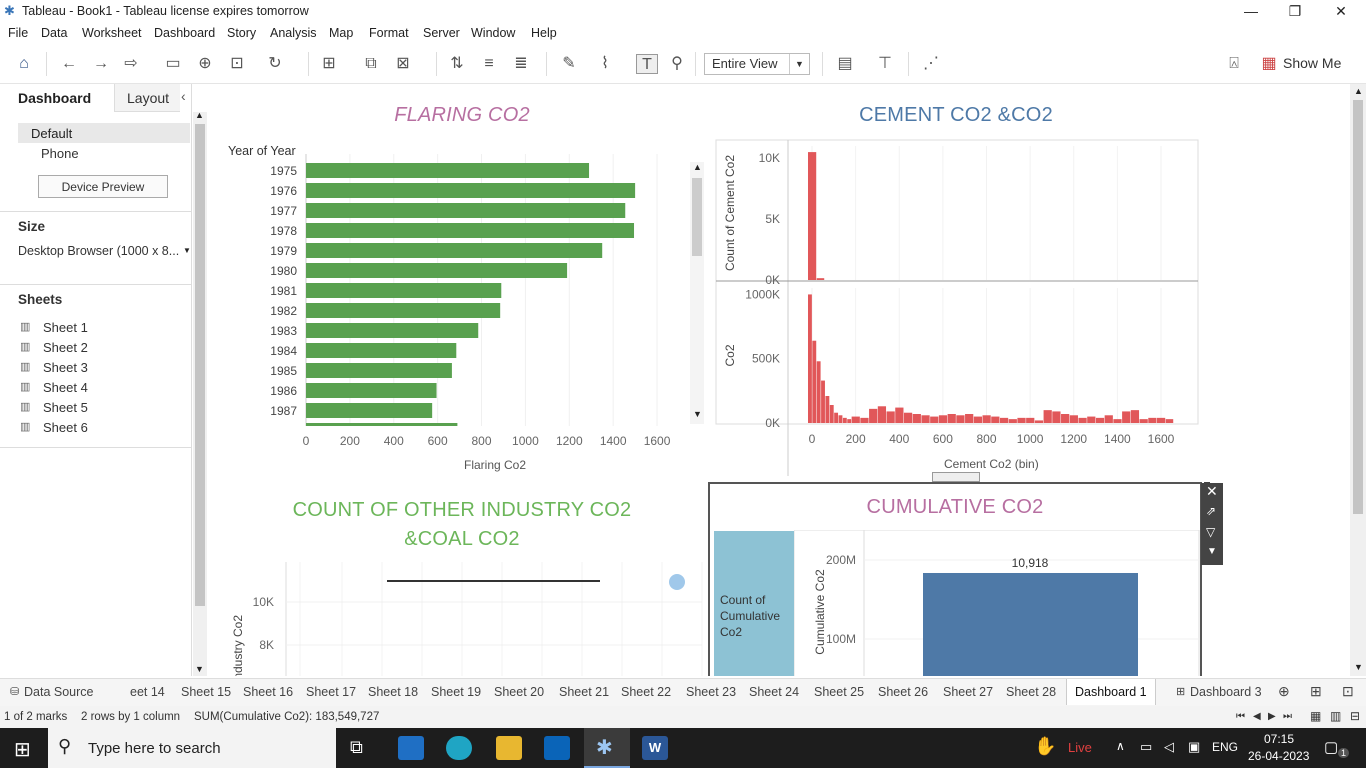 The width and height of the screenshot is (1366, 768). I want to click on mail-icon, so click(557, 748).